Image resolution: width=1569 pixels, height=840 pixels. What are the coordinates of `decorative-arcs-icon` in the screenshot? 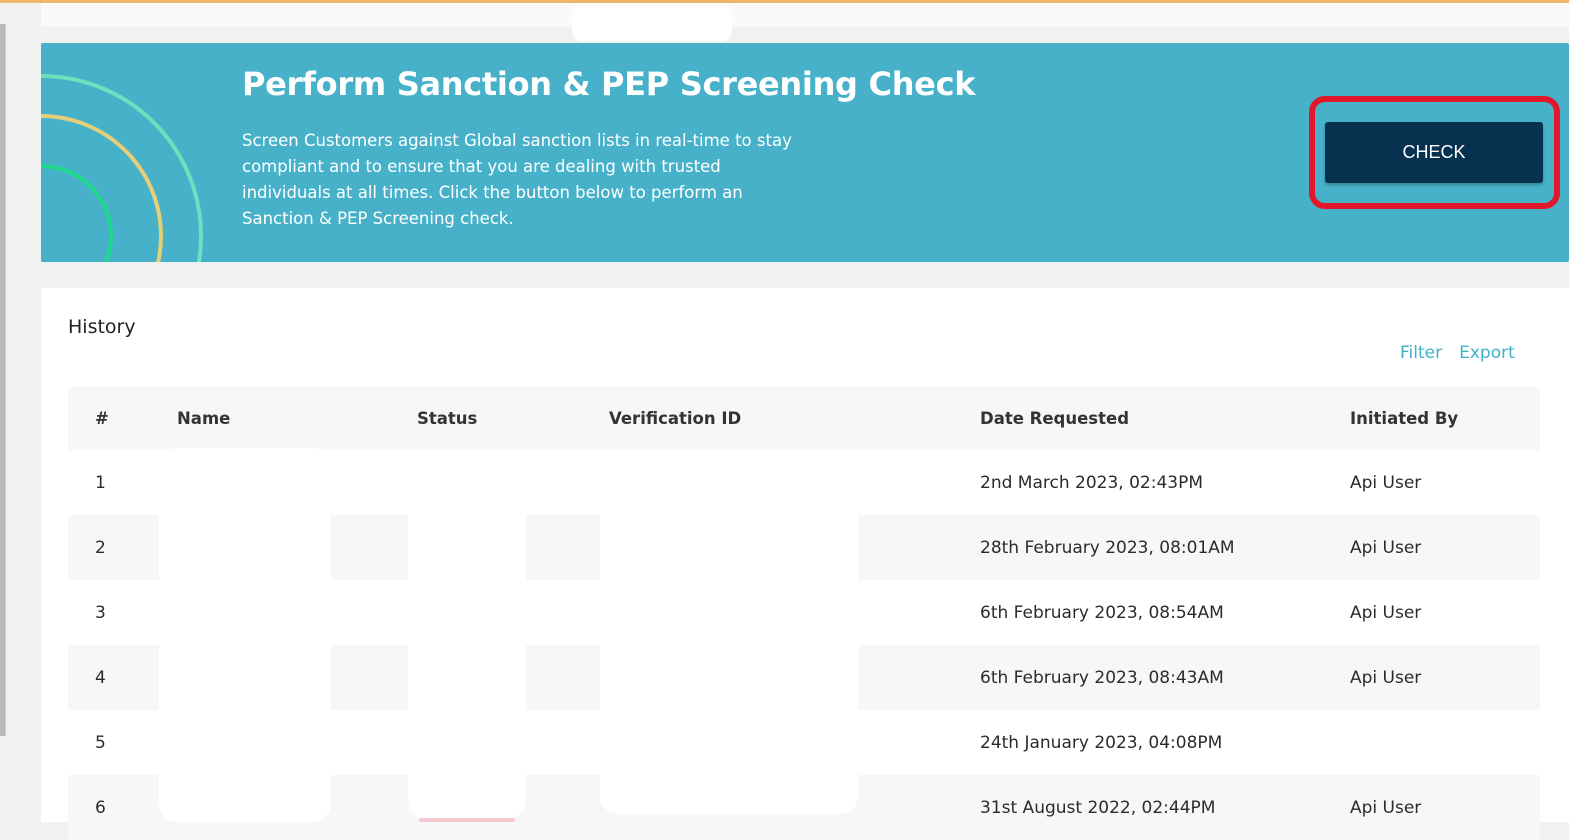 It's located at (122, 168).